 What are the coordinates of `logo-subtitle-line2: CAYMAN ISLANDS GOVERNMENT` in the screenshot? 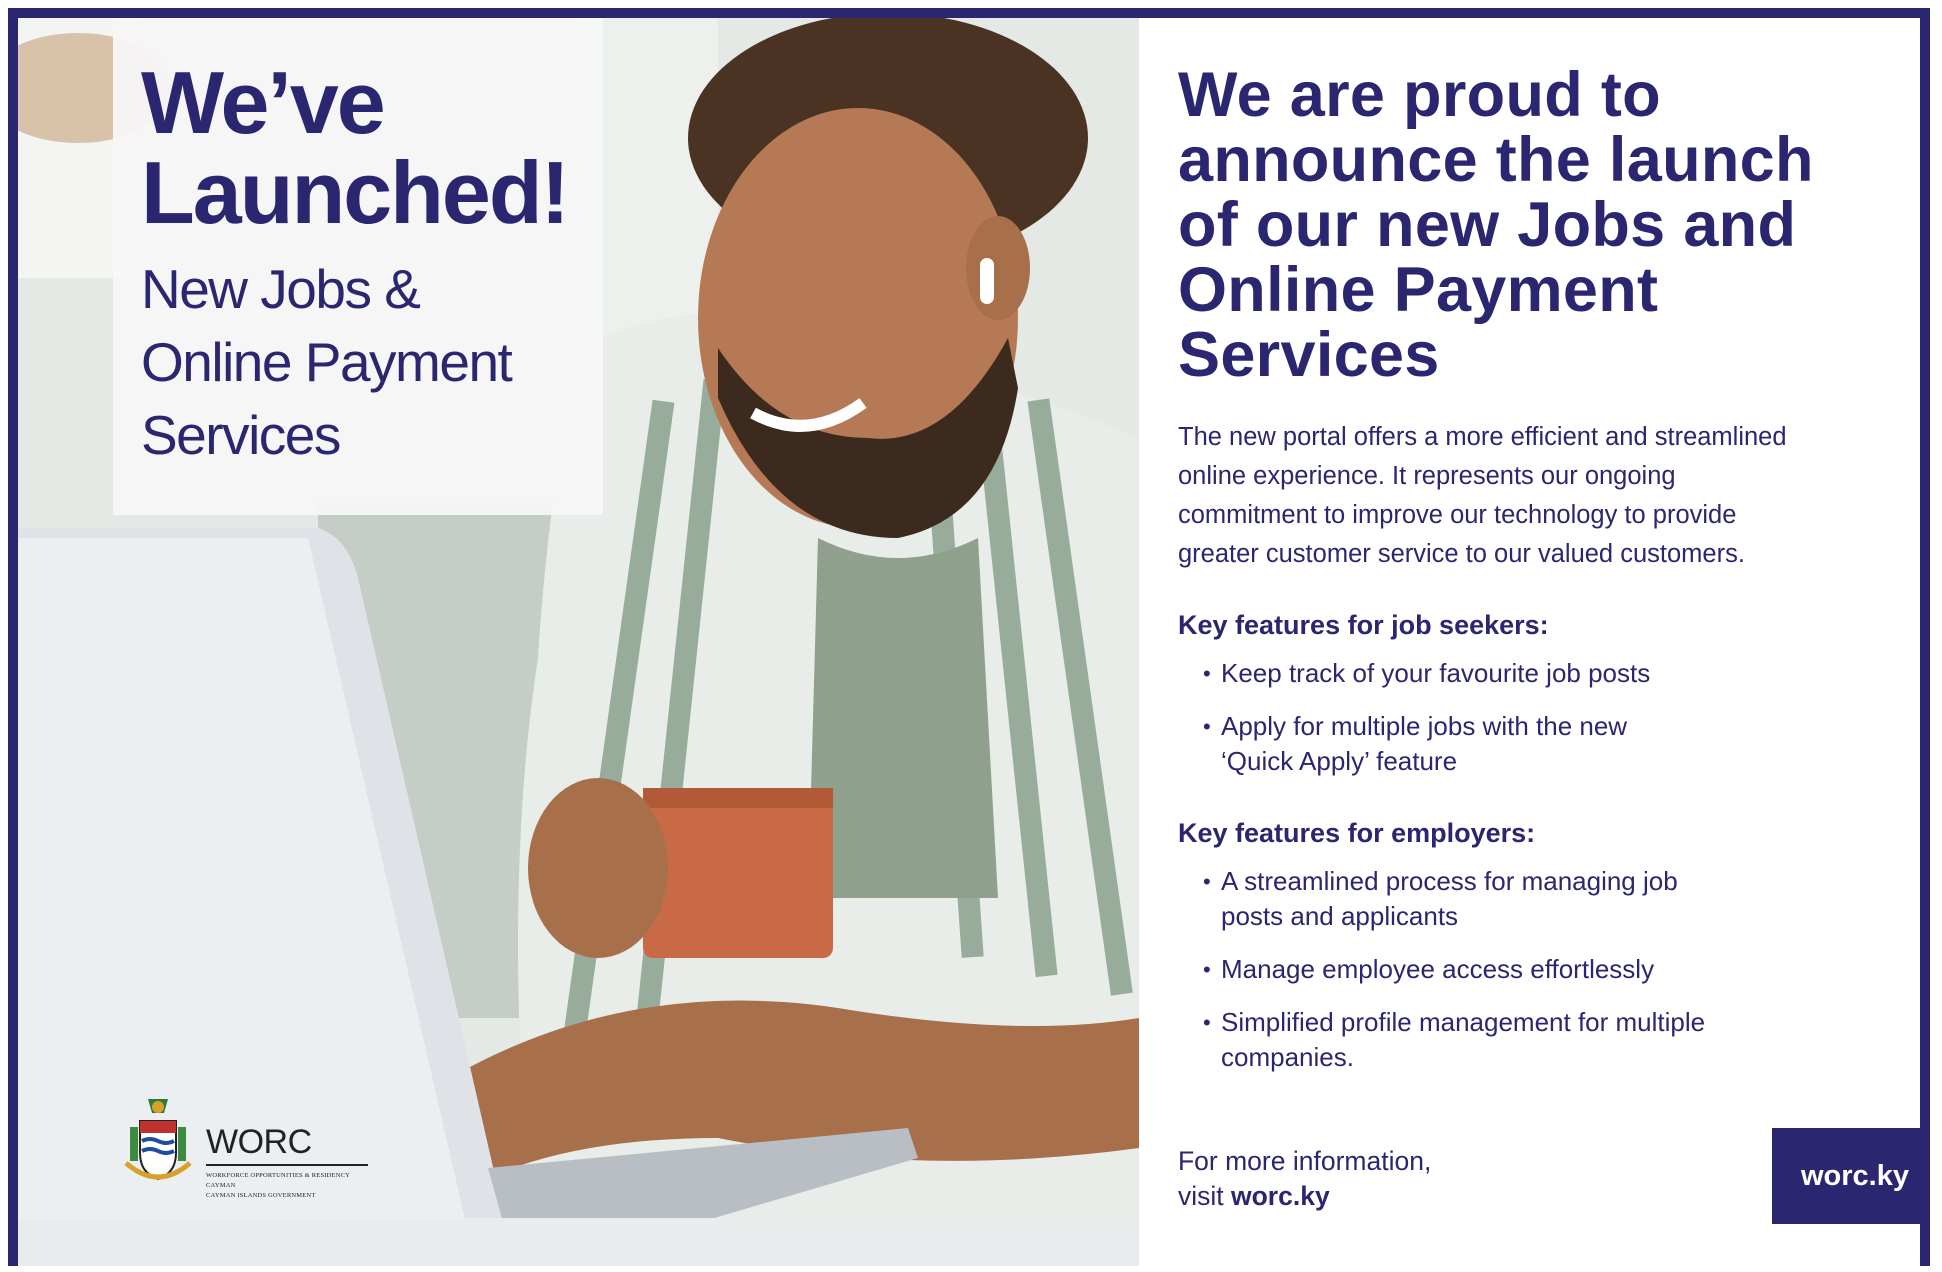 It's located at (261, 1195).